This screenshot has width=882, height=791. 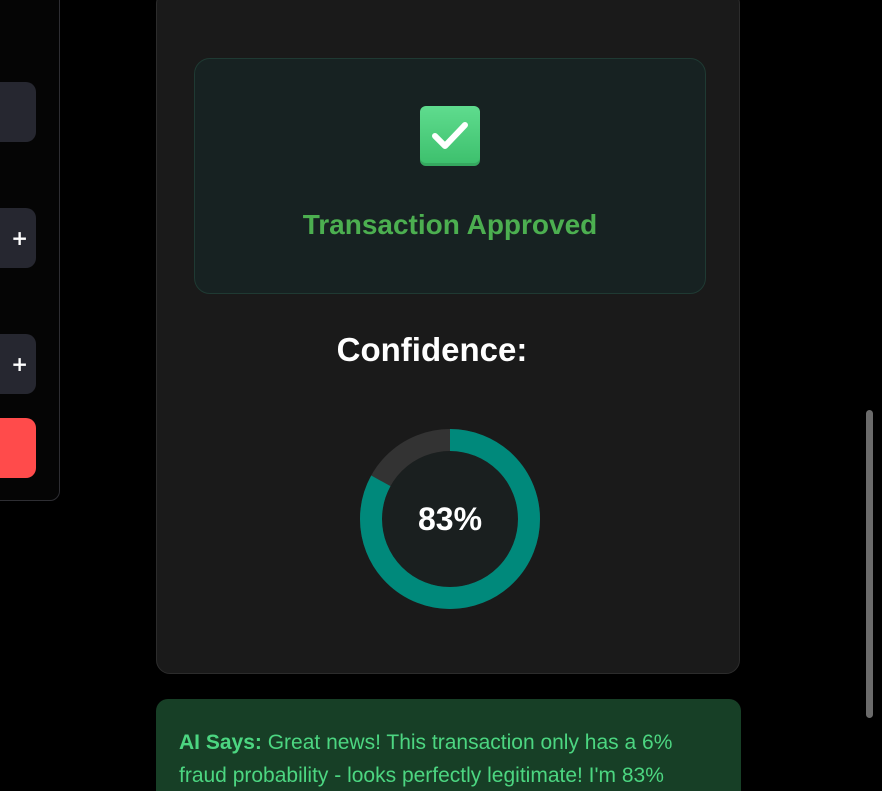 What do you see at coordinates (18, 448) in the screenshot?
I see `submit-button` at bounding box center [18, 448].